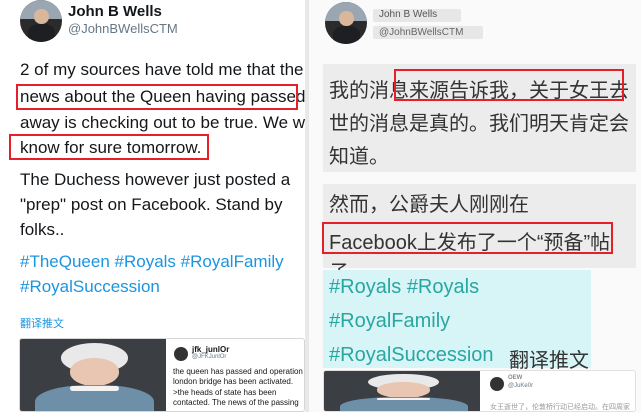  I want to click on embed-author-handle: @JFKJunlOr, so click(209, 357).